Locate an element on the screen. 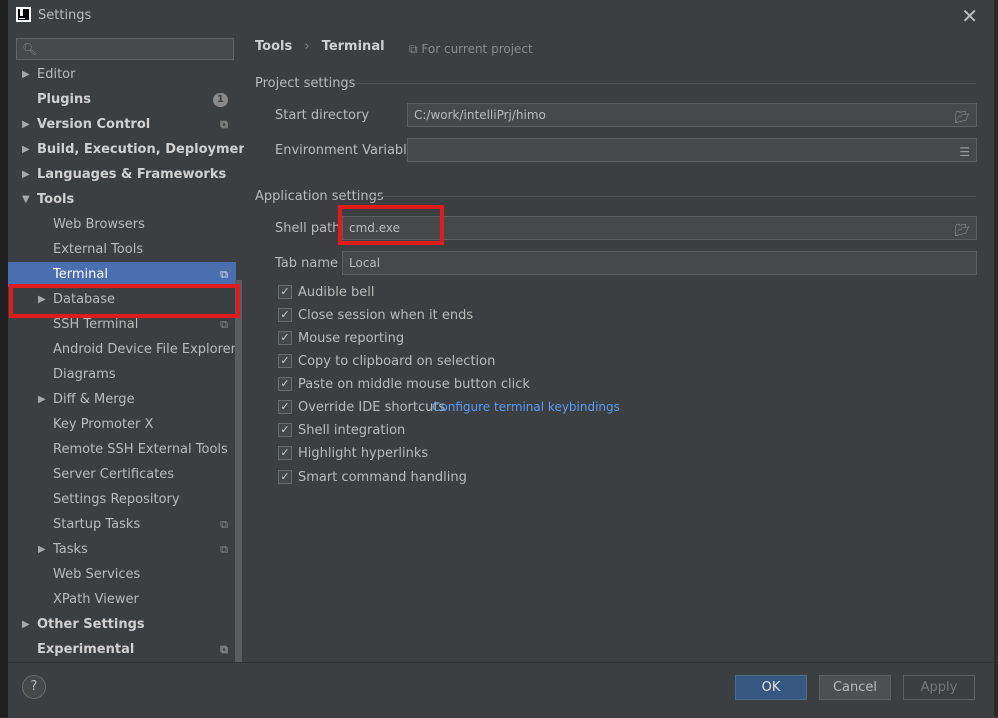 The height and width of the screenshot is (718, 998). sidebar-item-label: Diagrams is located at coordinates (84, 374).